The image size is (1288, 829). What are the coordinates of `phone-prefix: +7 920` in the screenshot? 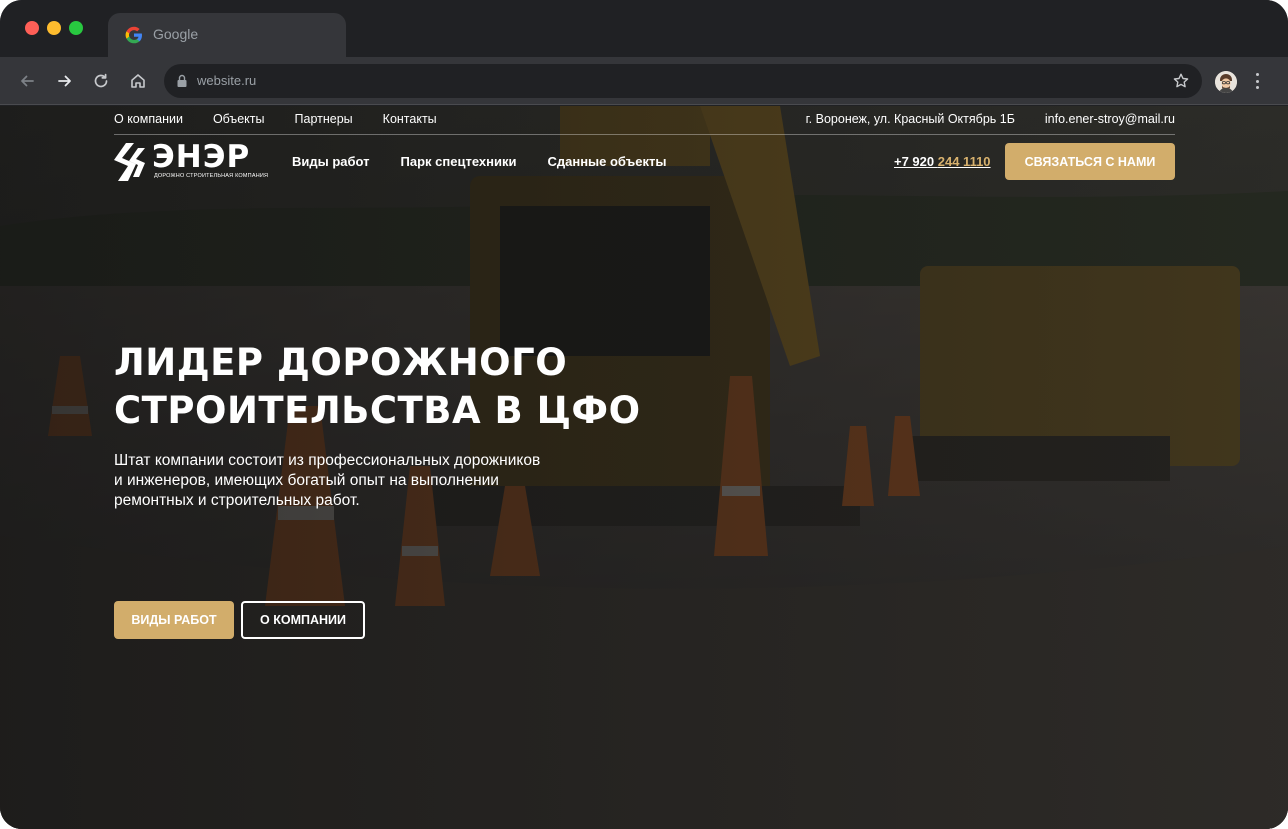 It's located at (916, 161).